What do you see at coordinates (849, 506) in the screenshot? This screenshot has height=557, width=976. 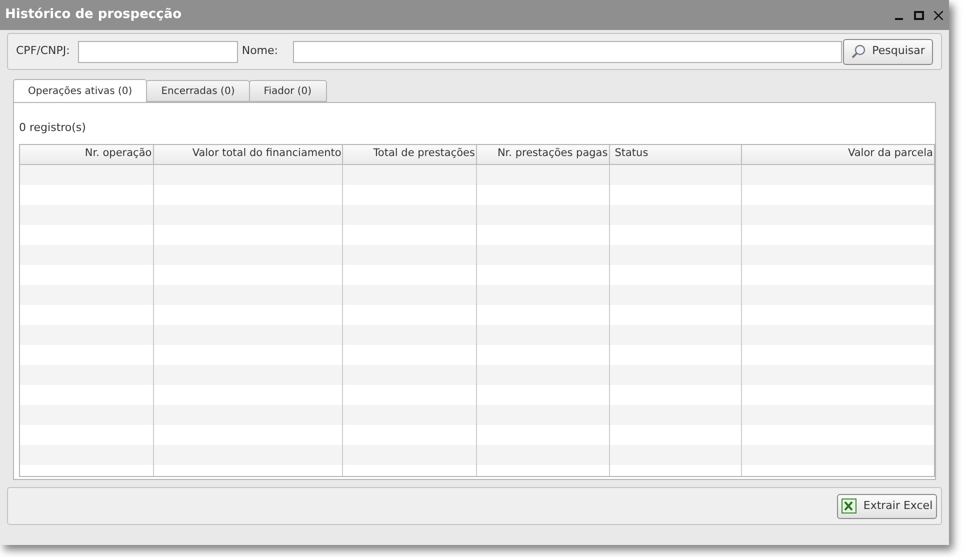 I see `spreadsheet-icon` at bounding box center [849, 506].